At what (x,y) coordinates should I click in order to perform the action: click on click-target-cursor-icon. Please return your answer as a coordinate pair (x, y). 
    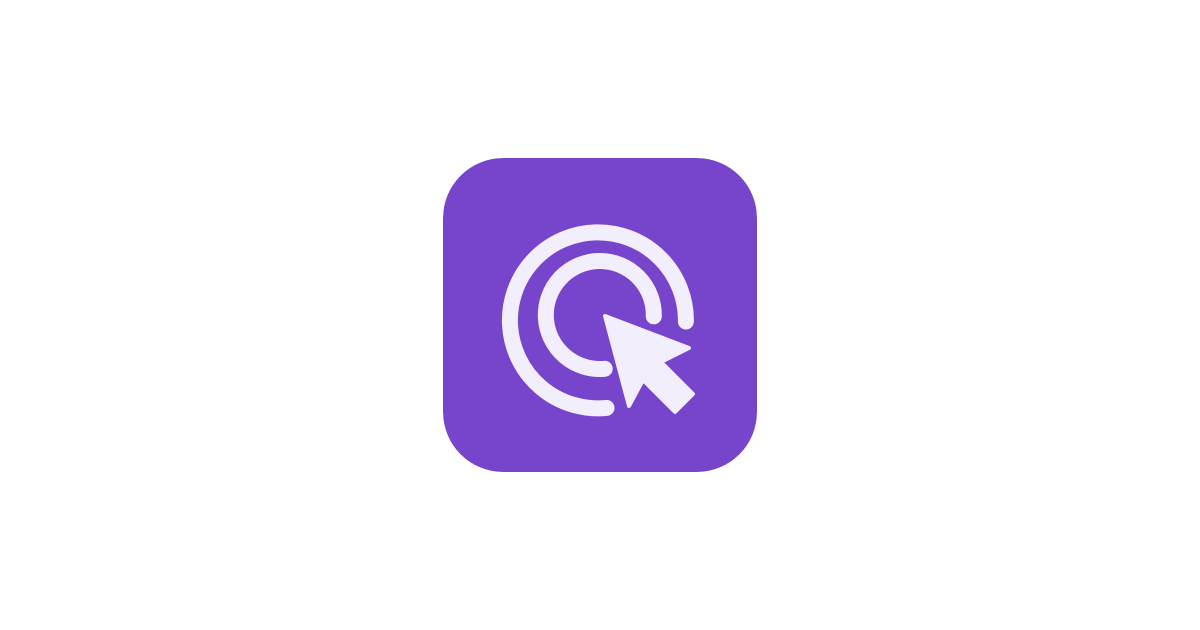
    Looking at the image, I should click on (600, 315).